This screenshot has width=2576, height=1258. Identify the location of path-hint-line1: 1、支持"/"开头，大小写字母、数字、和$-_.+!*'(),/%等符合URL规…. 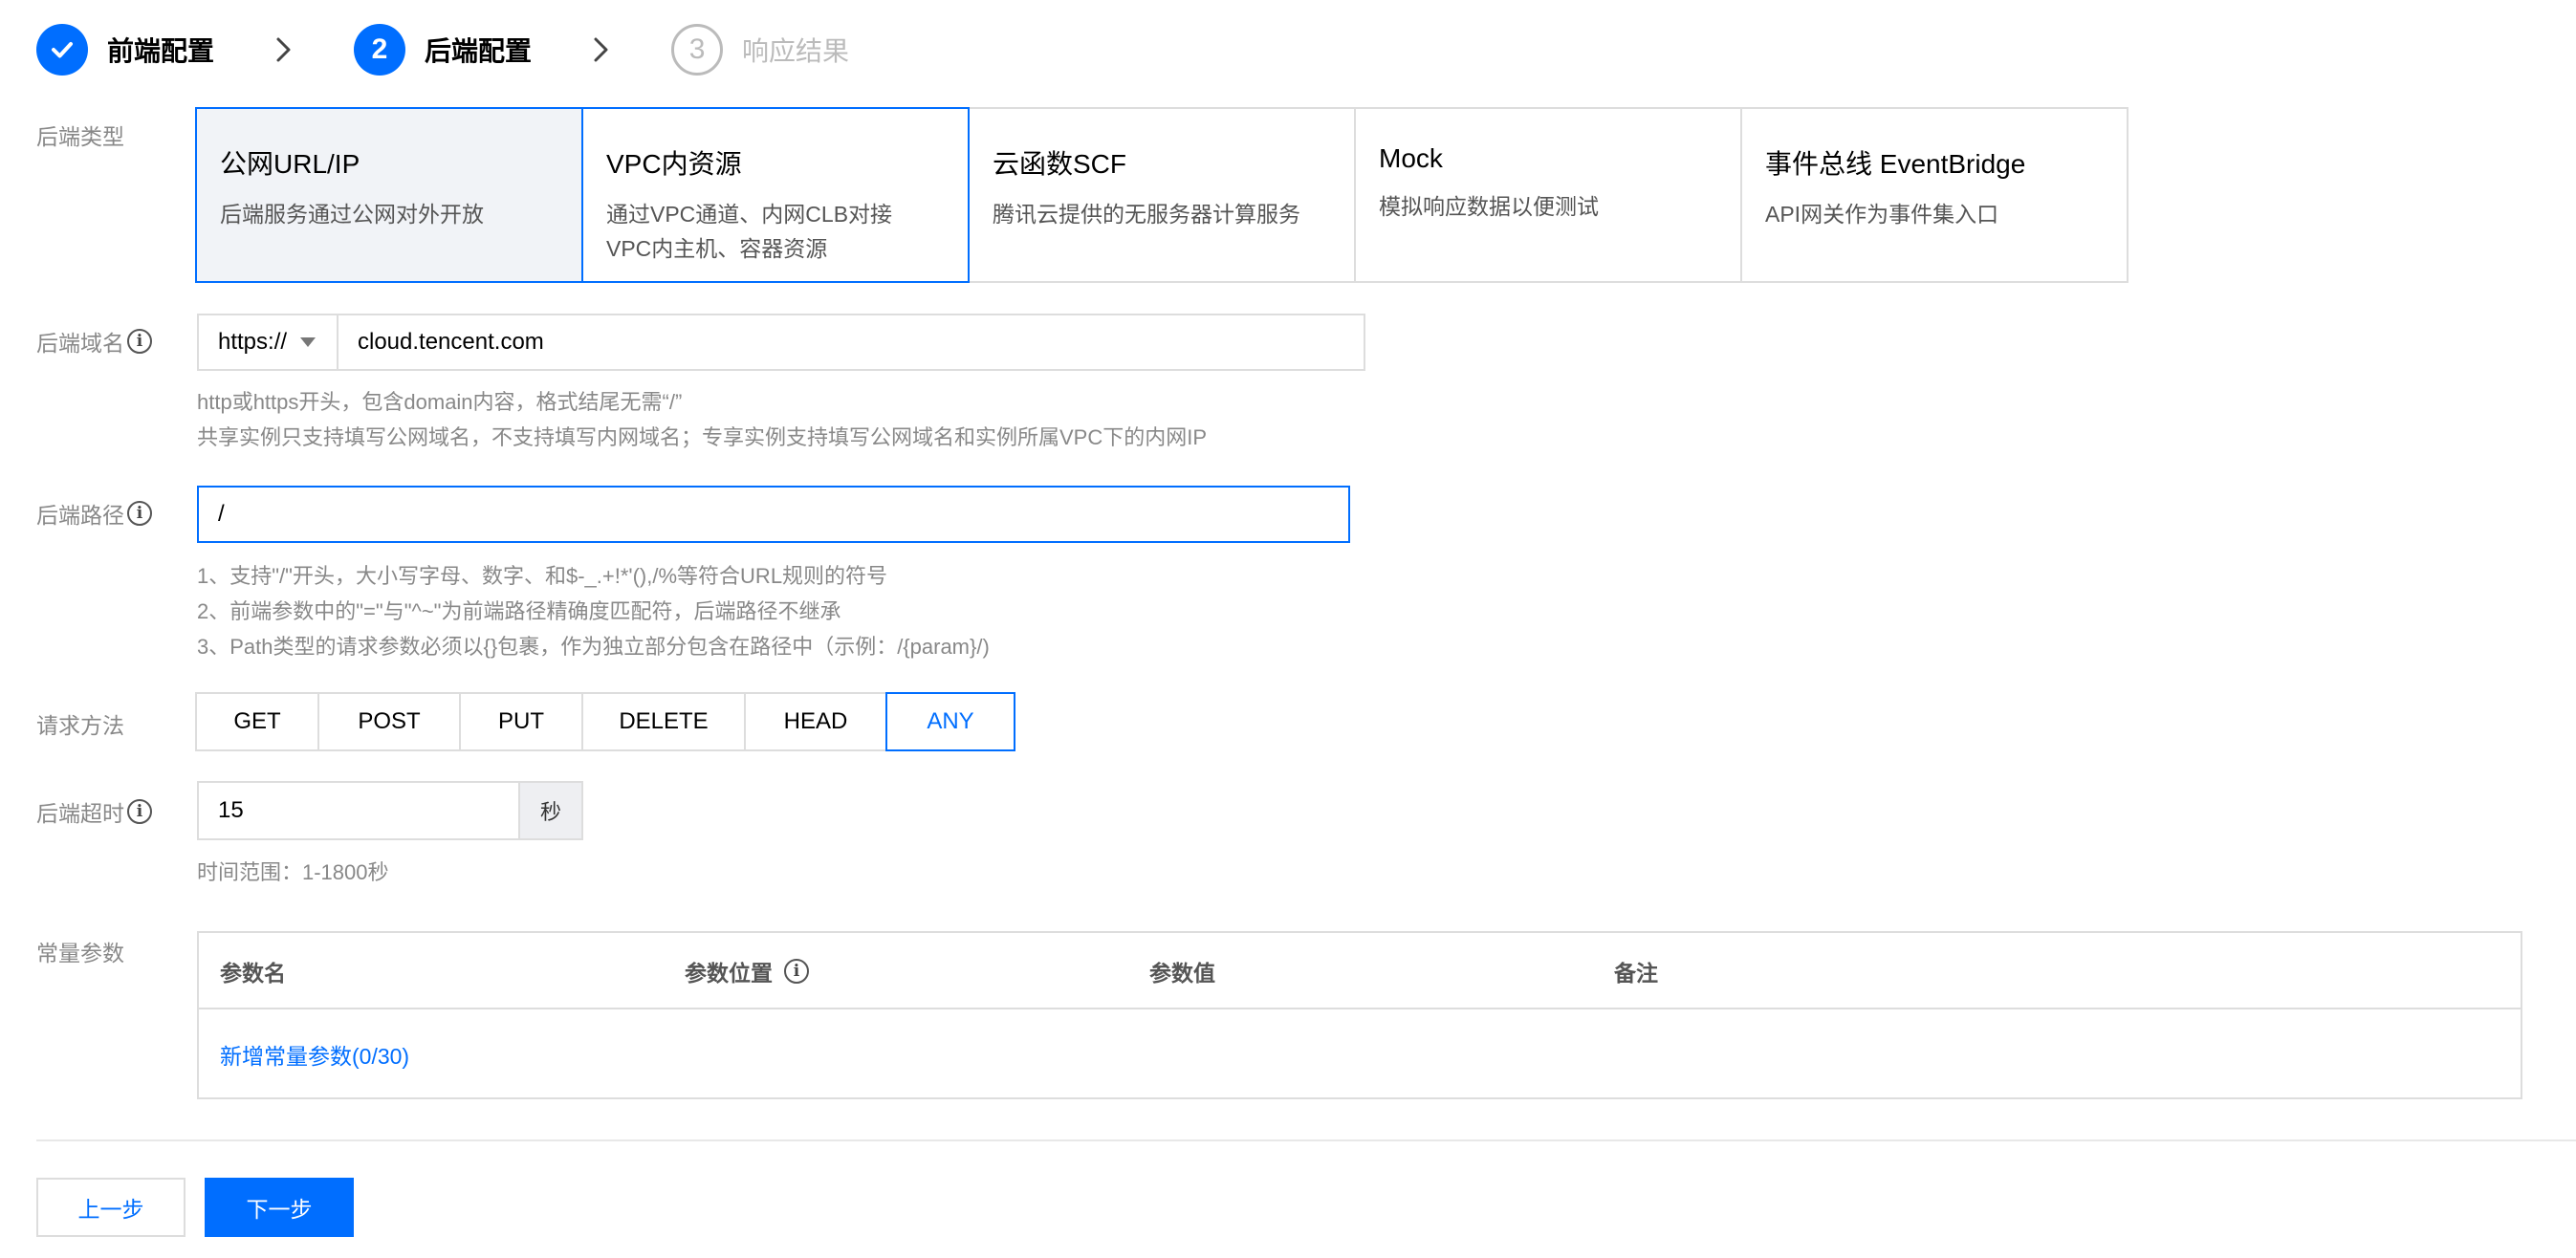
(542, 576).